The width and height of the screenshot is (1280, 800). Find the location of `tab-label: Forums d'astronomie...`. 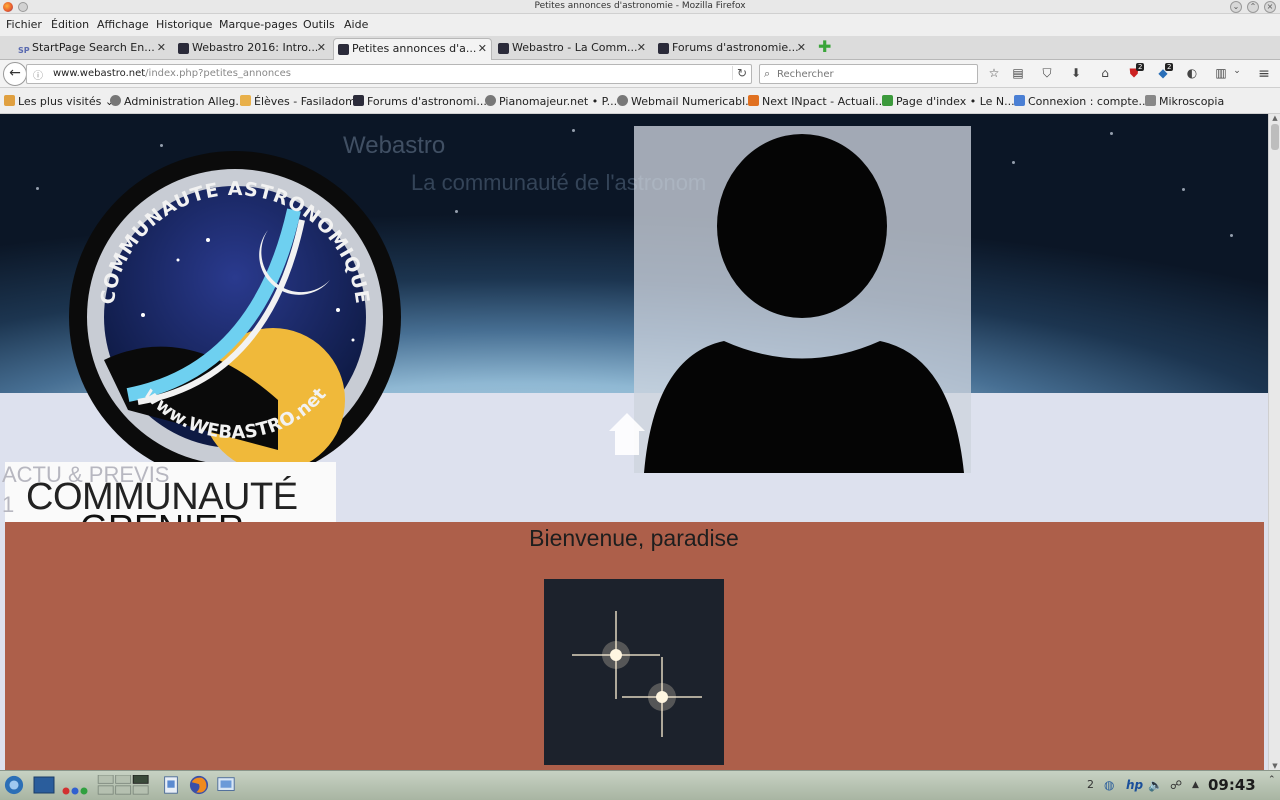

tab-label: Forums d'astronomie... is located at coordinates (735, 47).